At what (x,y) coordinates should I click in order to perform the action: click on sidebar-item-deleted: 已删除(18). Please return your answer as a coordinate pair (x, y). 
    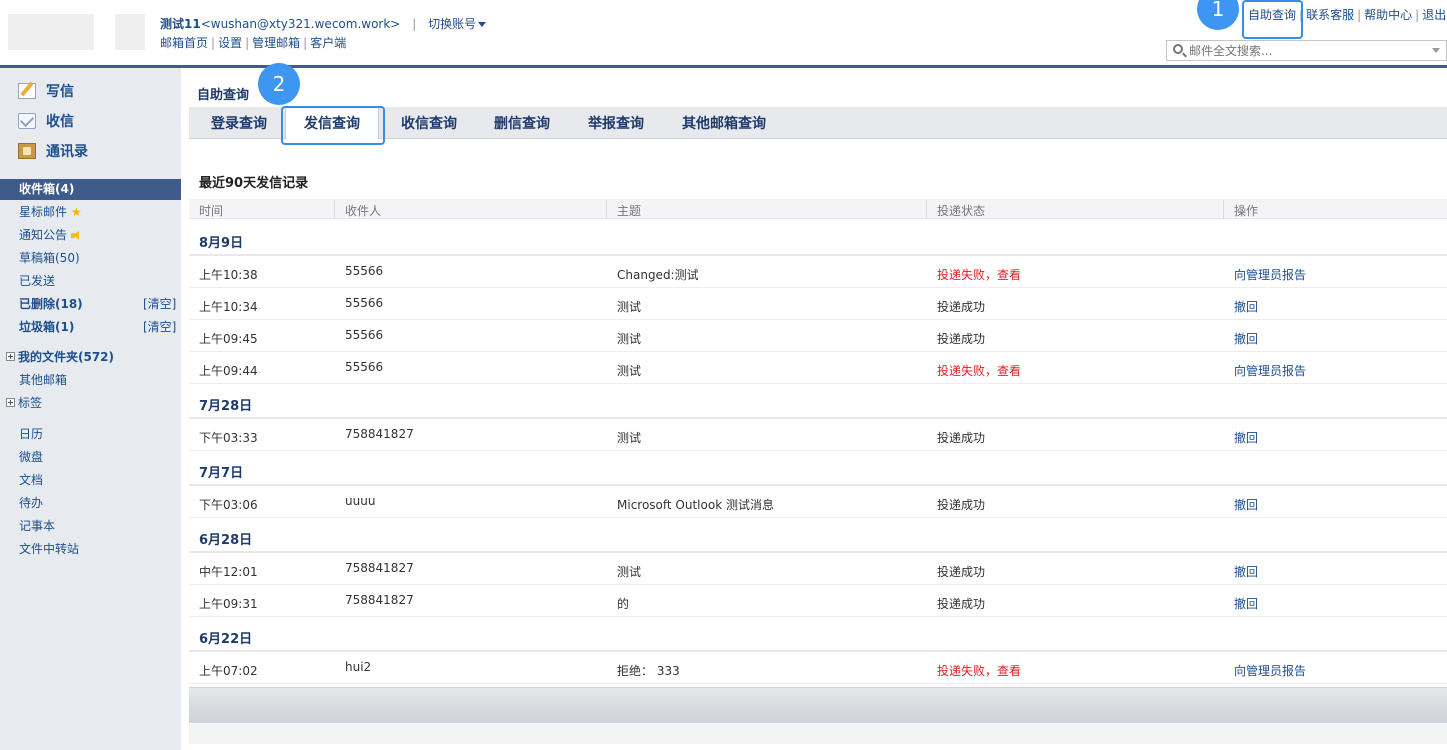
    Looking at the image, I should click on (51, 303).